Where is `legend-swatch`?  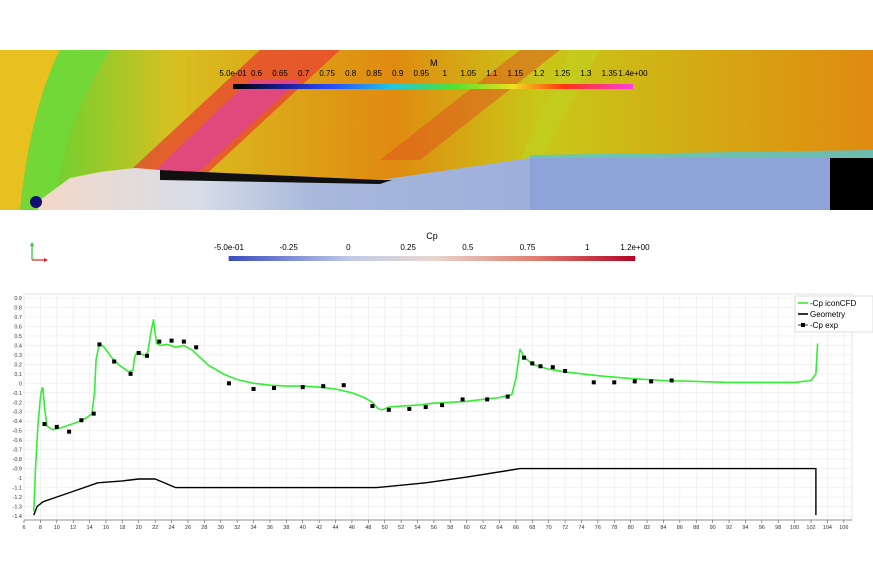
legend-swatch is located at coordinates (803, 325).